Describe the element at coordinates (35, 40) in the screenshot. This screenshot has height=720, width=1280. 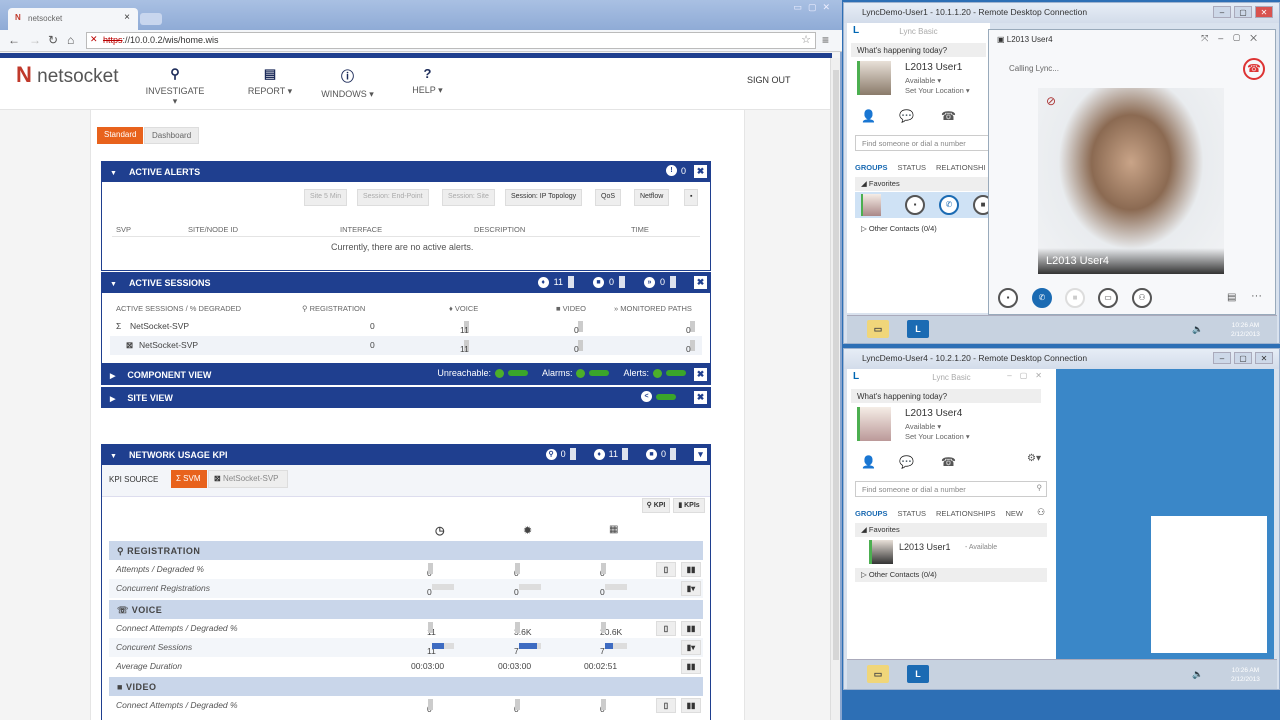
I see `forward-icon: →` at that location.